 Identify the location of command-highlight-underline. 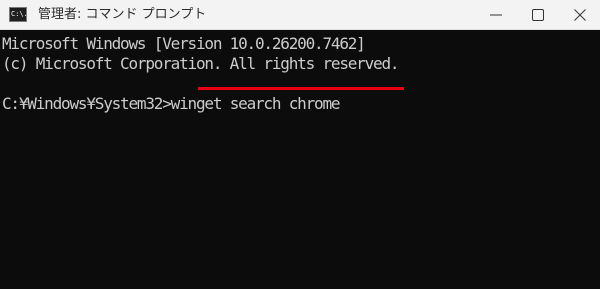
(301, 88).